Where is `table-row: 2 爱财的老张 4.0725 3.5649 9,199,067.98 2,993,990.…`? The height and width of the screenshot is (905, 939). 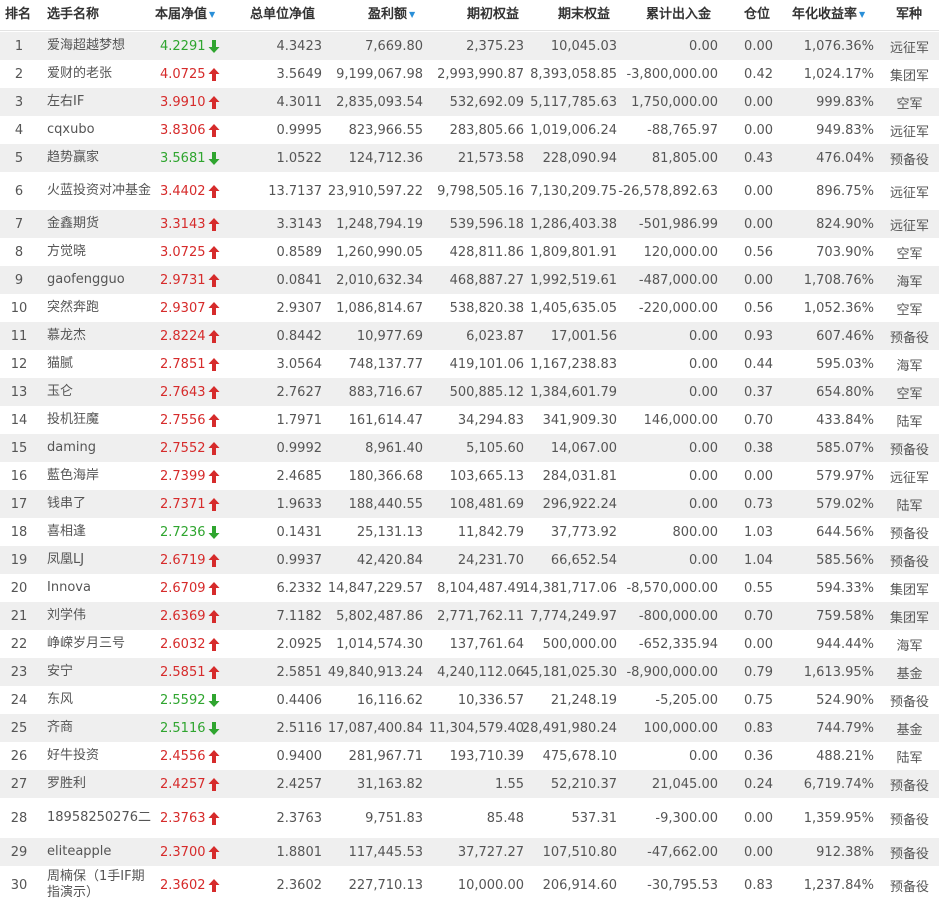
table-row: 2 爱财的老张 4.0725 3.5649 9,199,067.98 2,993,990.… is located at coordinates (469, 74).